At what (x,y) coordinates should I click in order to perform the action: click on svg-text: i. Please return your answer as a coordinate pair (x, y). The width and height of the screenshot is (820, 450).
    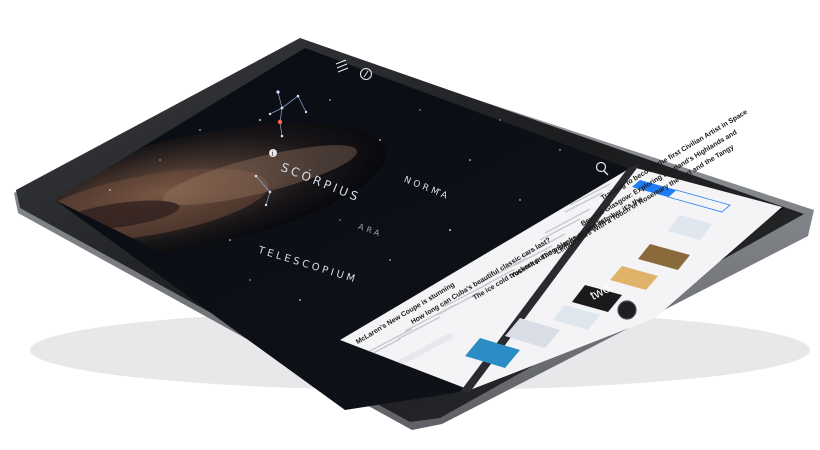
    Looking at the image, I should click on (273, 154).